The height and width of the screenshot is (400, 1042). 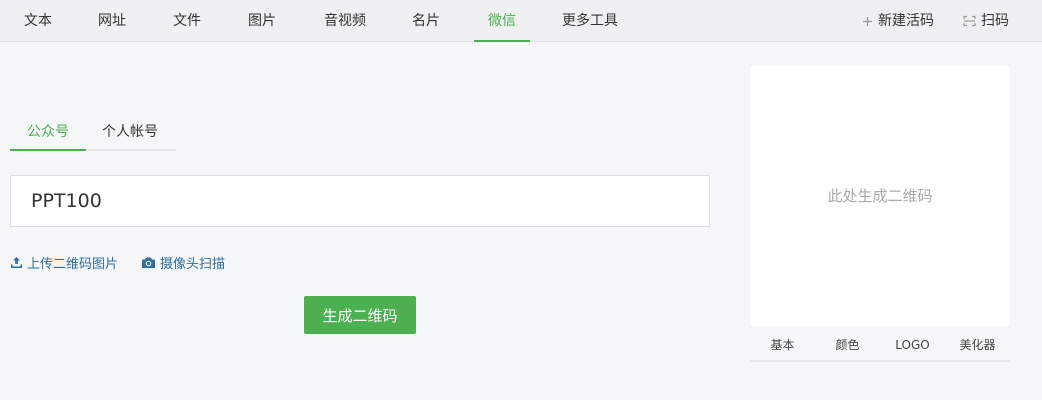 What do you see at coordinates (345, 21) in the screenshot?
I see `nav-tab-audio-video: 音视频` at bounding box center [345, 21].